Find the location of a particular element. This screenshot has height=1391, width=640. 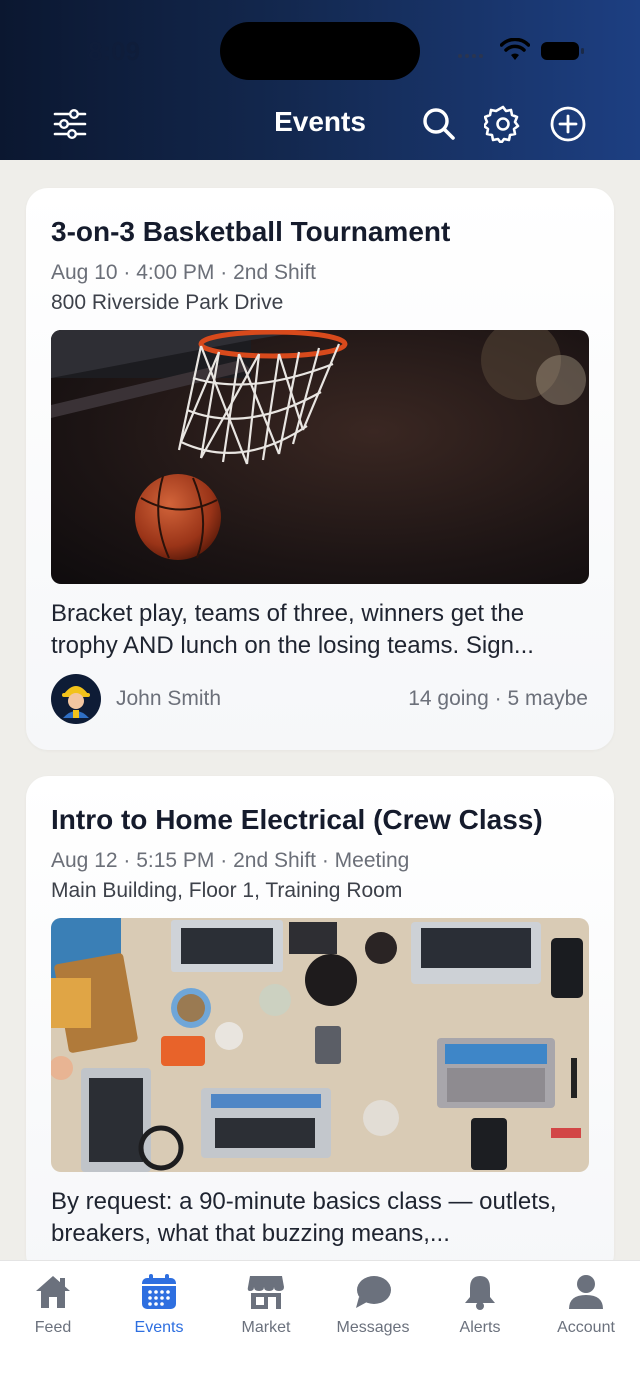

home-icon is located at coordinates (53, 1292).